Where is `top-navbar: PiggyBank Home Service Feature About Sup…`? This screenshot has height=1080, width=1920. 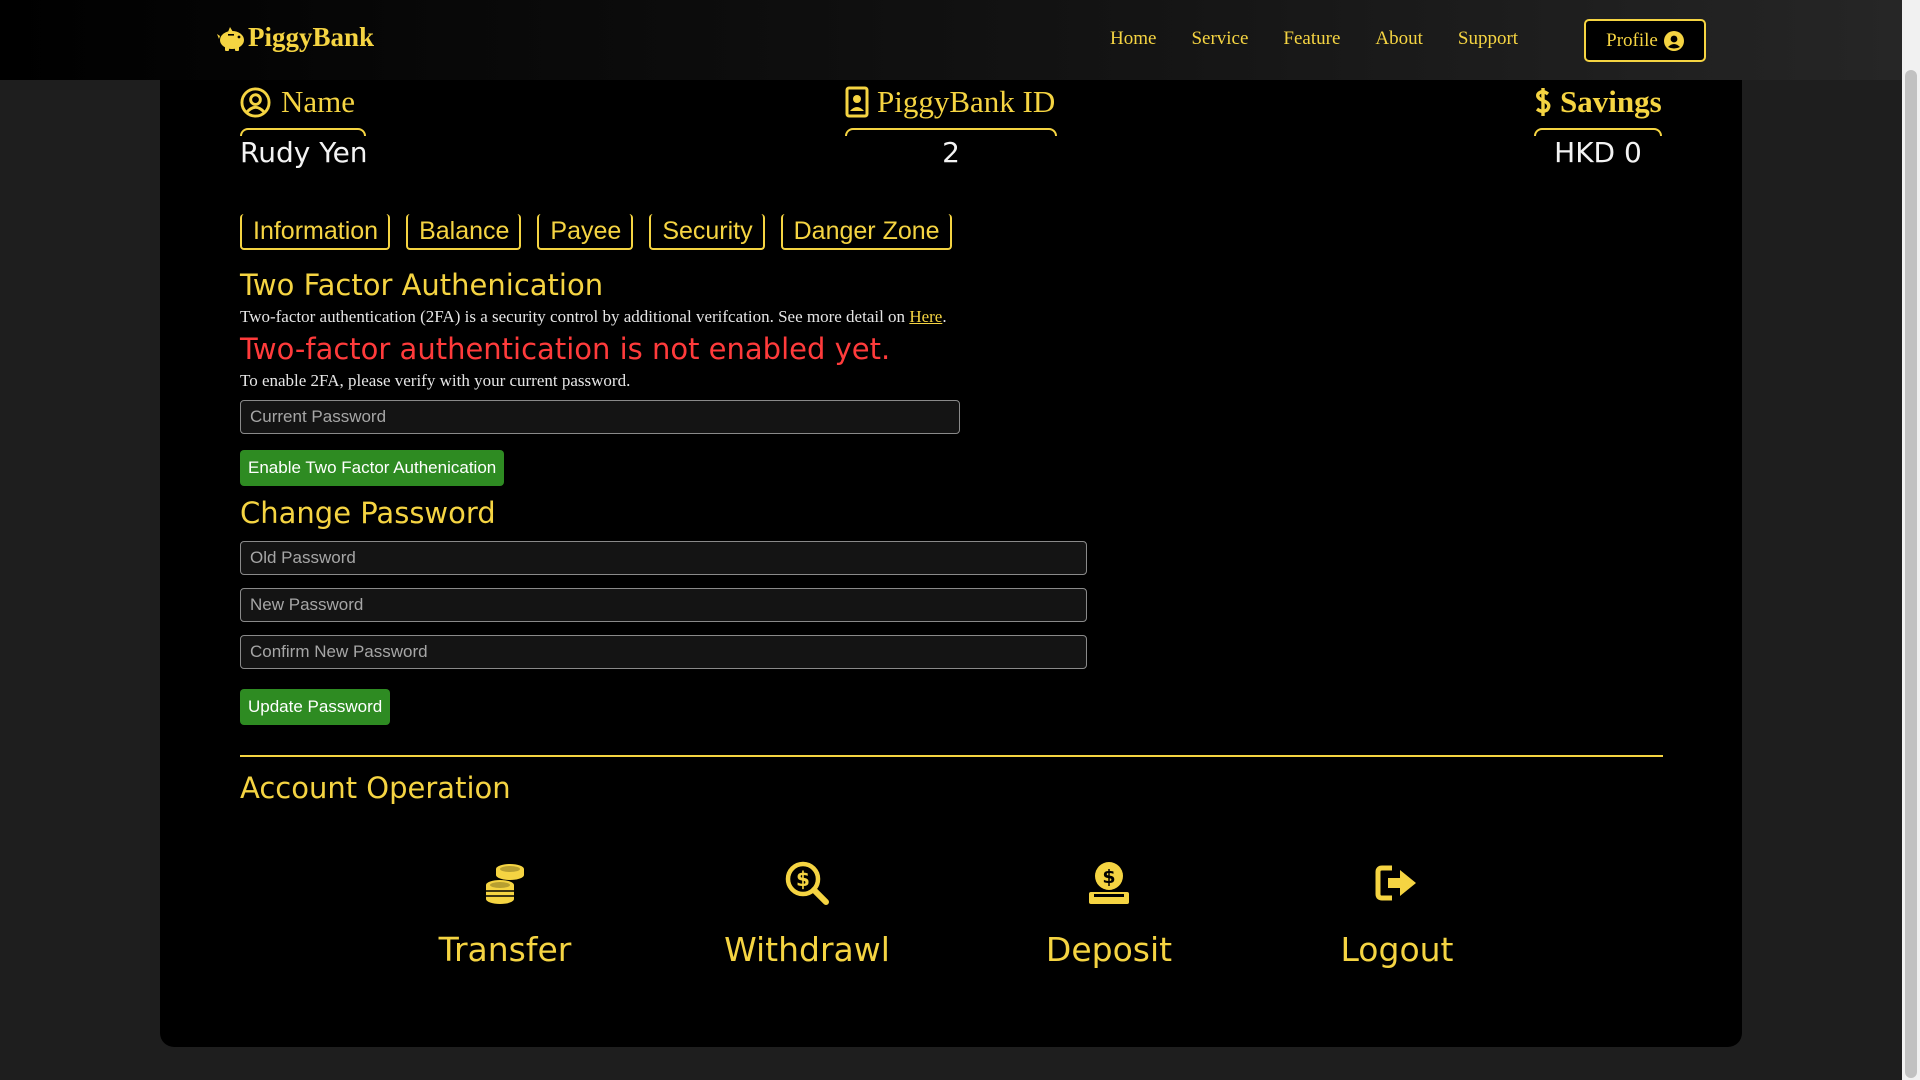
top-navbar: PiggyBank Home Service Feature About Sup… is located at coordinates (951, 40).